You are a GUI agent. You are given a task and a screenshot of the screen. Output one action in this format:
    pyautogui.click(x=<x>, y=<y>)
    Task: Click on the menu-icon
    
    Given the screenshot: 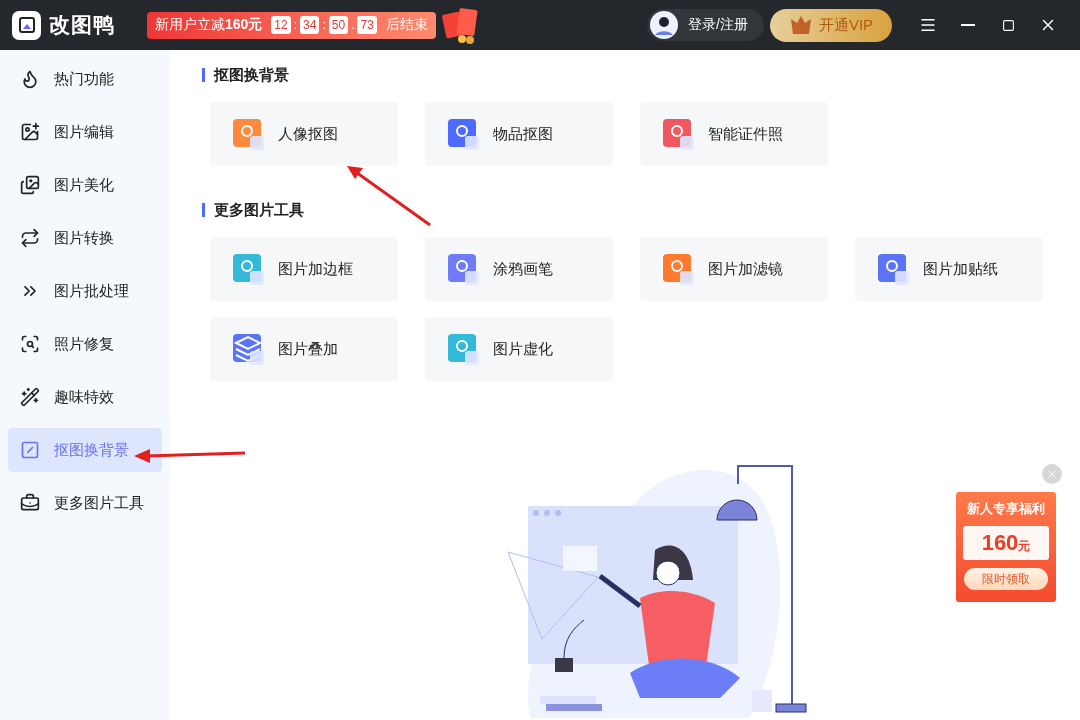 What is the action you would take?
    pyautogui.click(x=928, y=25)
    